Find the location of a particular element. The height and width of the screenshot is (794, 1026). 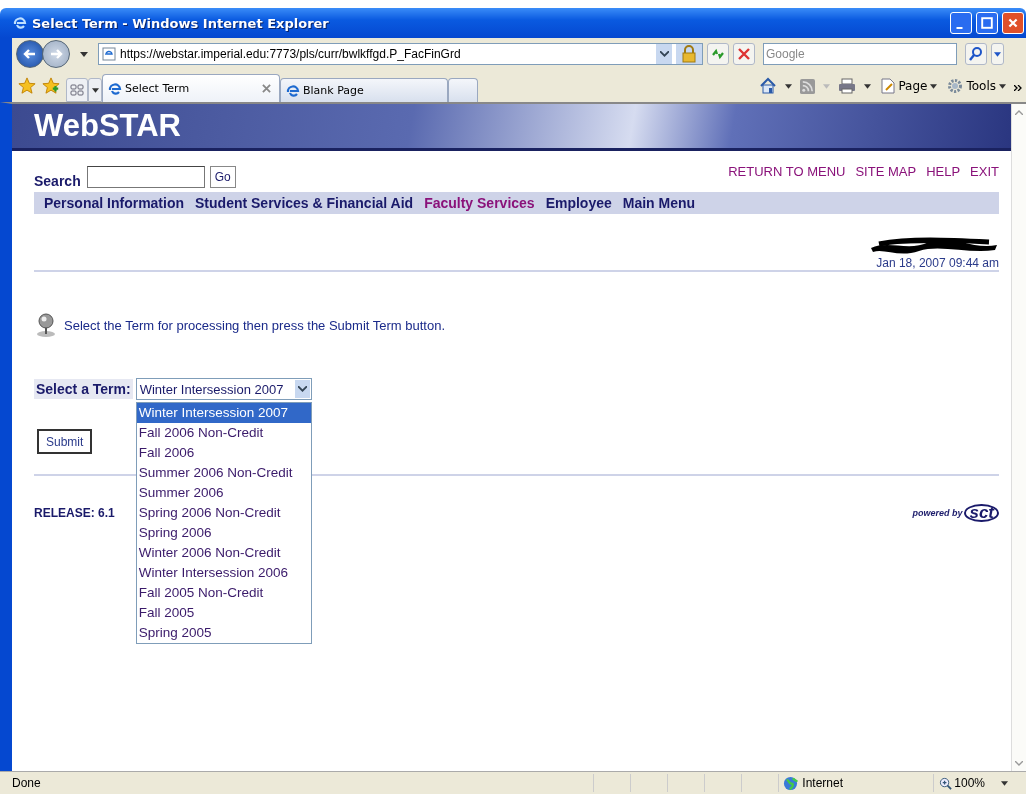

term-option: Winter Intersession 2006 is located at coordinates (223, 573).